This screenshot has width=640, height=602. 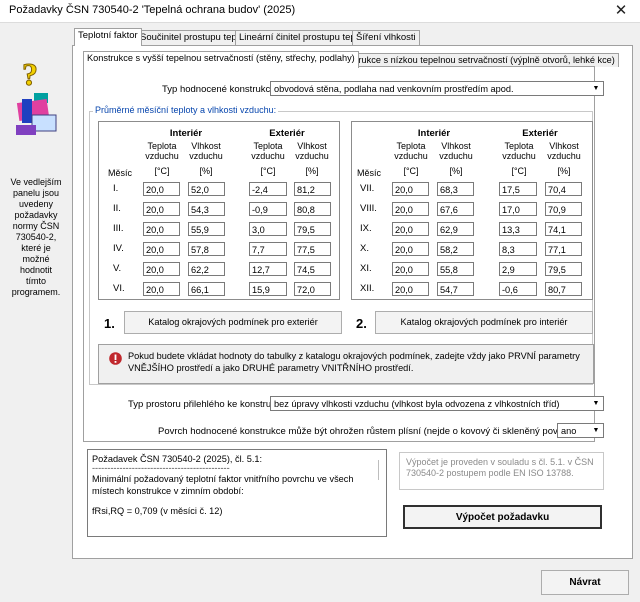 What do you see at coordinates (540, 133) in the screenshot?
I see `exterior-heading: Exteriér` at bounding box center [540, 133].